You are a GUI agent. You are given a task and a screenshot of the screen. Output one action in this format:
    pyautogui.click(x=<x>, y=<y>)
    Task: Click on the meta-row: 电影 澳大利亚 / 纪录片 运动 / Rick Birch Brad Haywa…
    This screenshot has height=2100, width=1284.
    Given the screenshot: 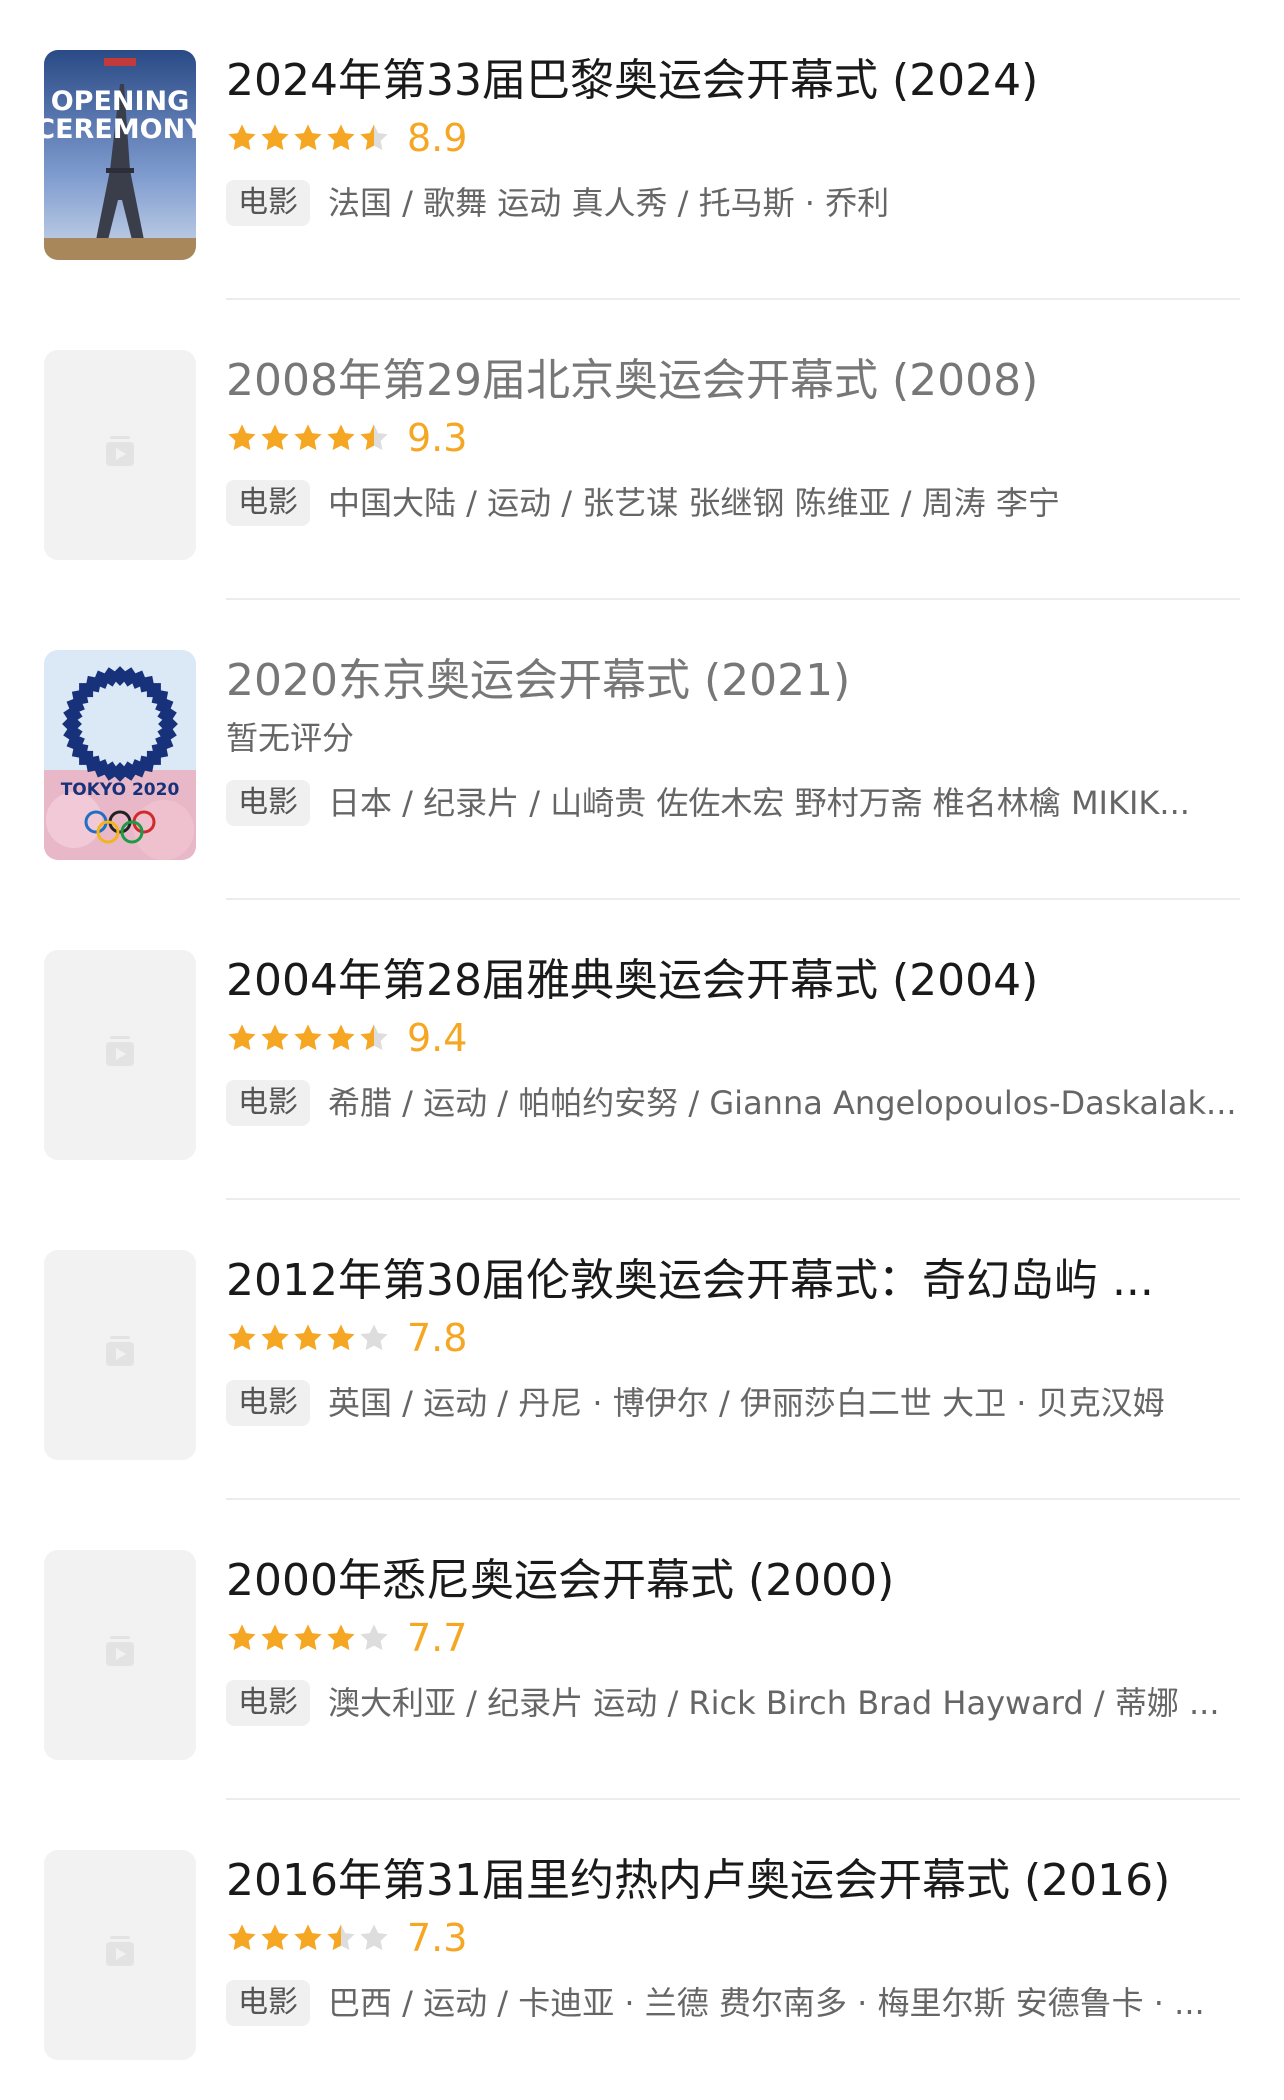 What is the action you would take?
    pyautogui.click(x=736, y=1703)
    